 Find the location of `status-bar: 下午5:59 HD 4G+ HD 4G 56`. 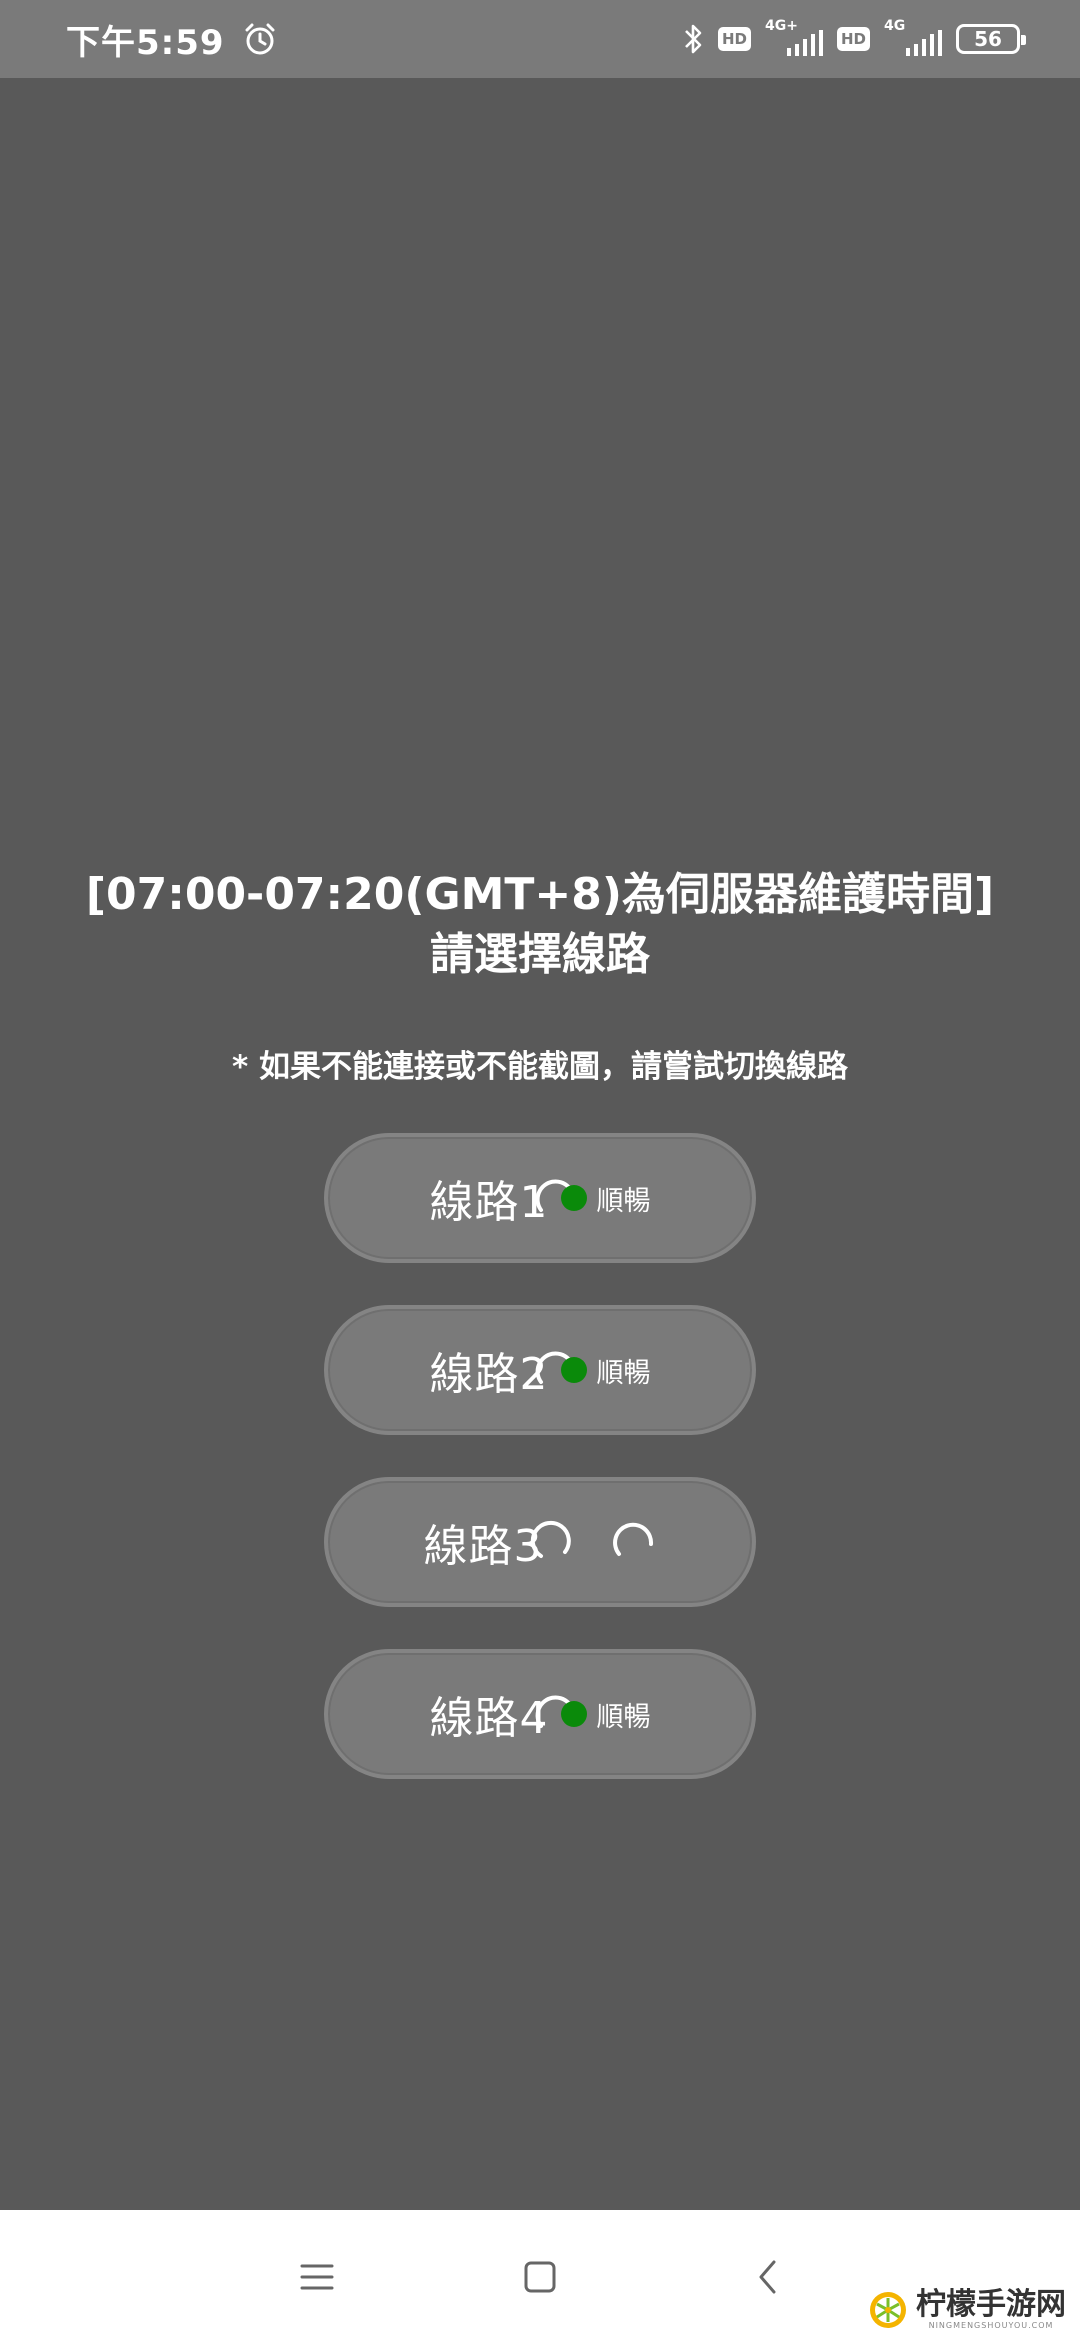

status-bar: 下午5:59 HD 4G+ HD 4G 56 is located at coordinates (540, 39).